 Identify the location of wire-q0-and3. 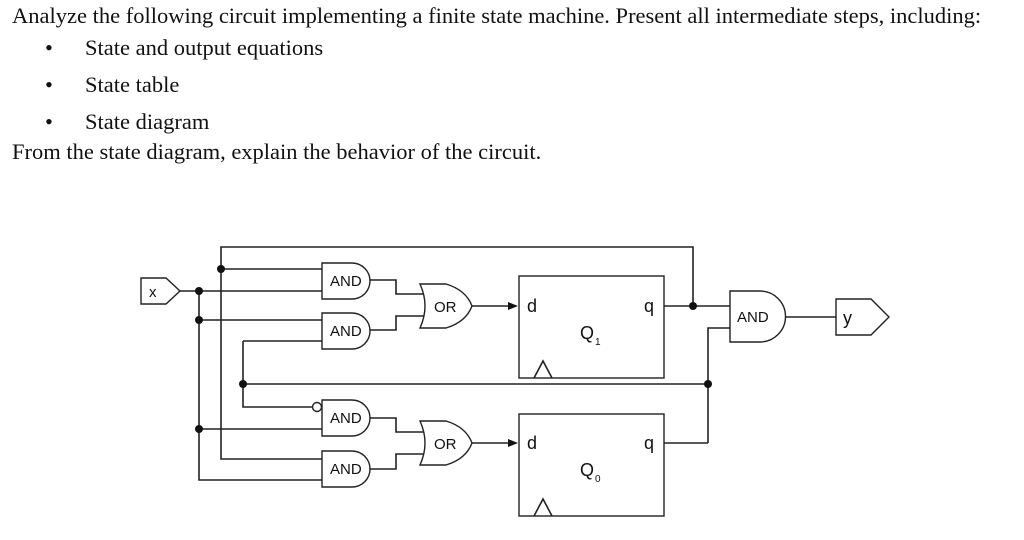
(277, 374).